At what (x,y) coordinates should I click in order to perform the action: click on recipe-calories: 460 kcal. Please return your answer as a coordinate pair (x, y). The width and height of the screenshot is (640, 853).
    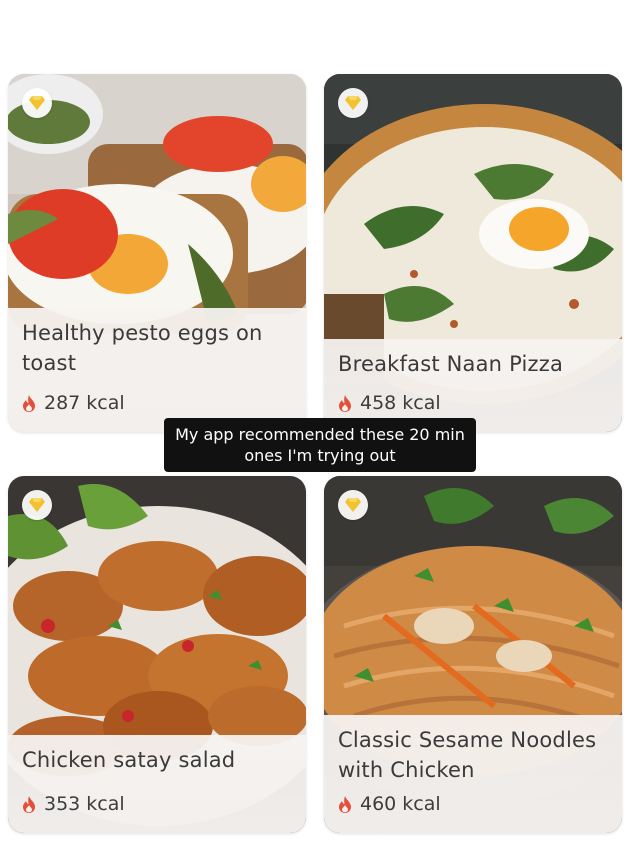
    Looking at the image, I should click on (389, 804).